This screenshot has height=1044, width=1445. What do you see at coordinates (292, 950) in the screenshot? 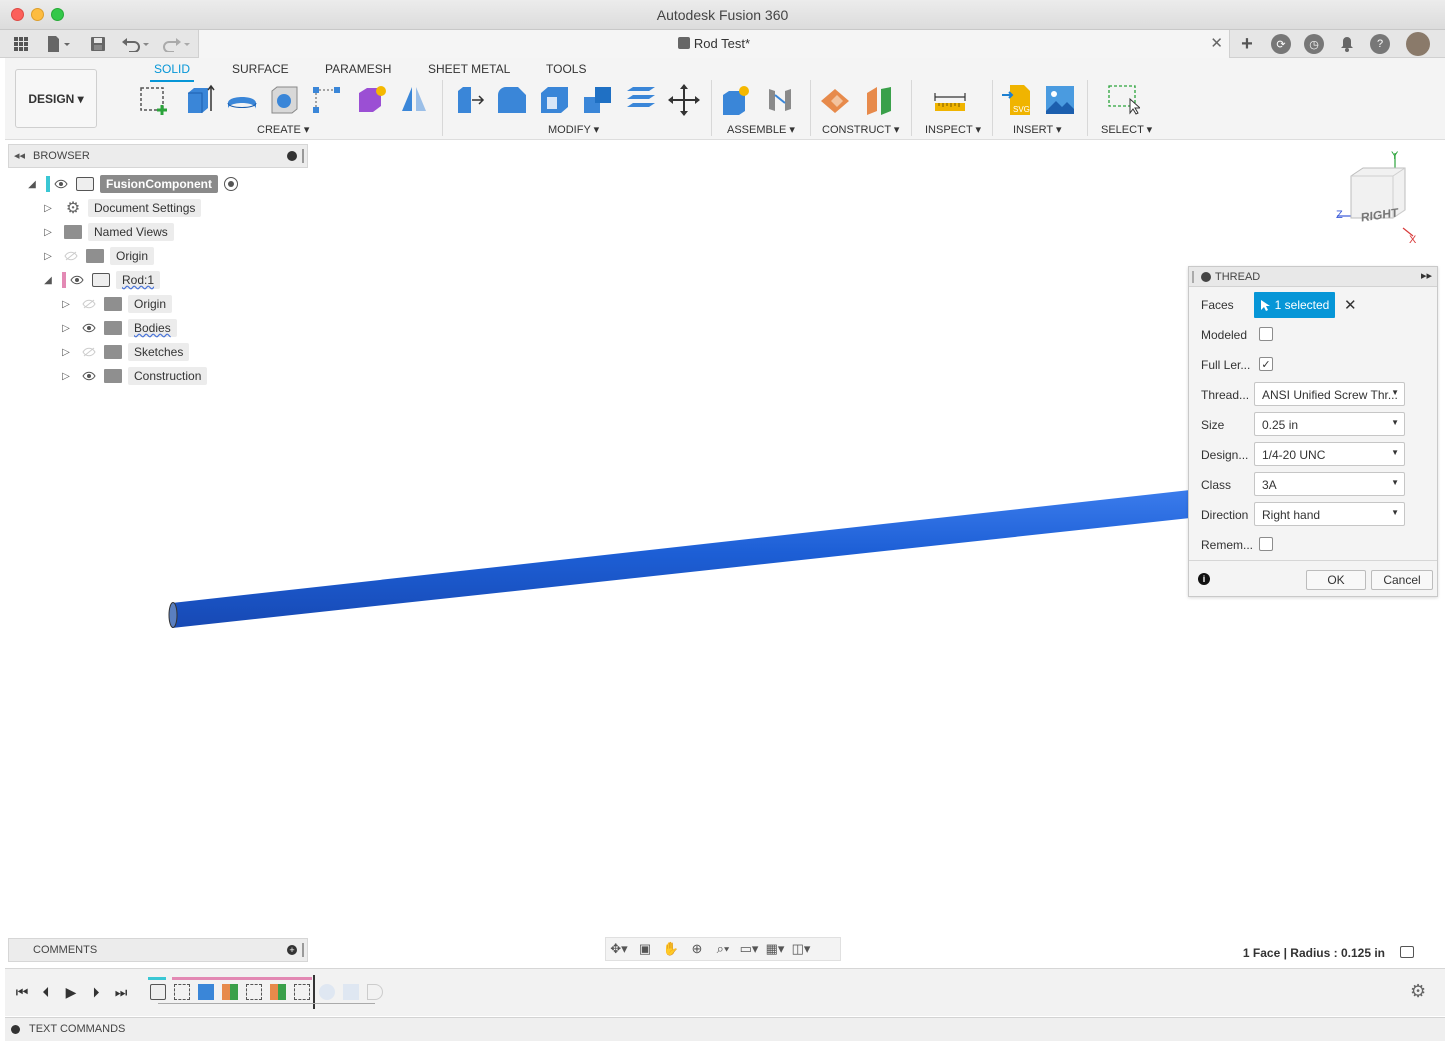
I see `add-comment-icon: +` at bounding box center [292, 950].